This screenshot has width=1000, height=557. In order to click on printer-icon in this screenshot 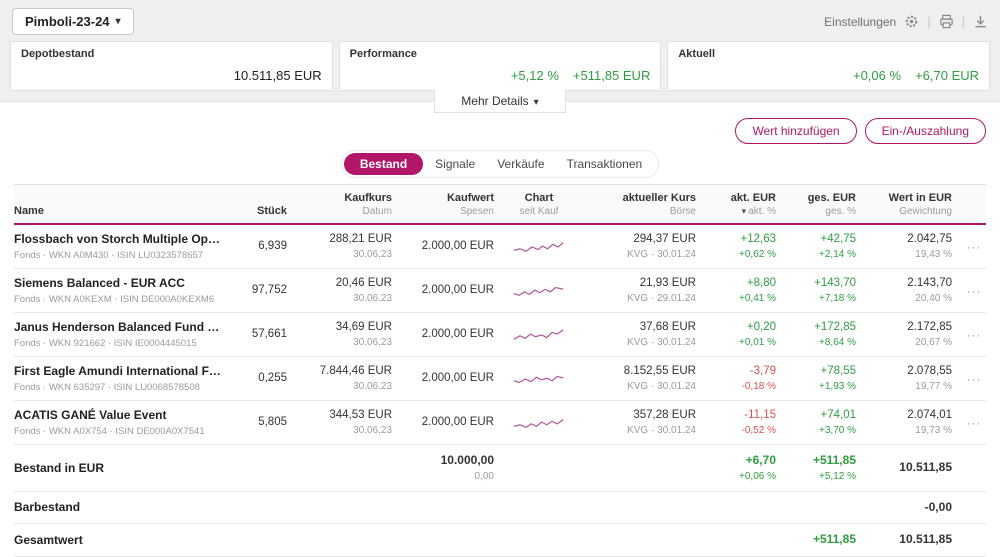, I will do `click(946, 21)`.